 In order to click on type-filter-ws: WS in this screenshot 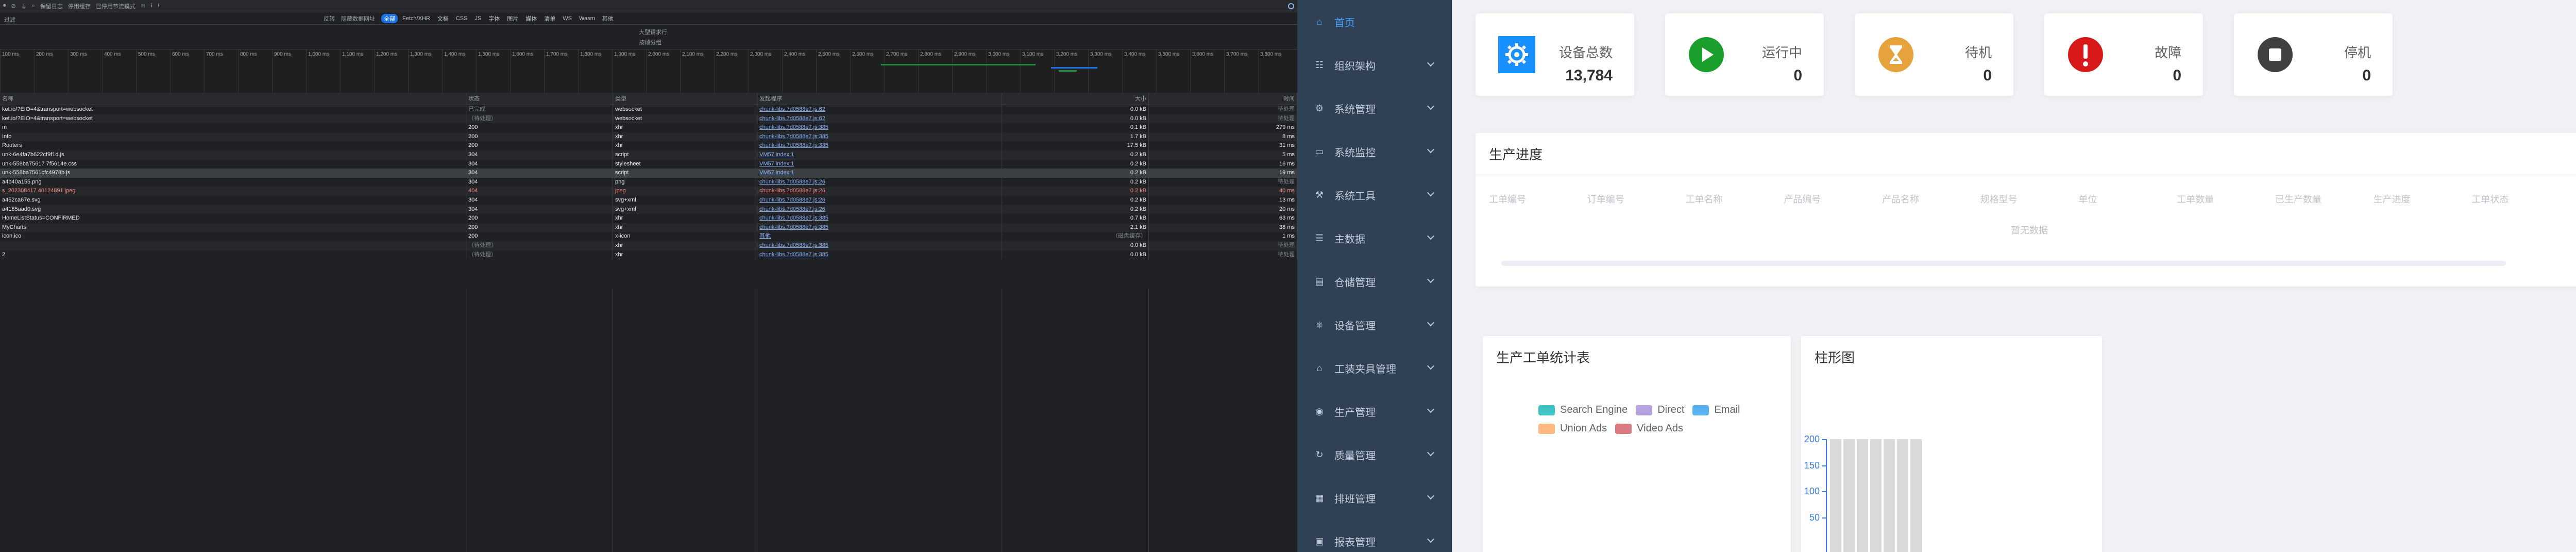, I will do `click(567, 18)`.